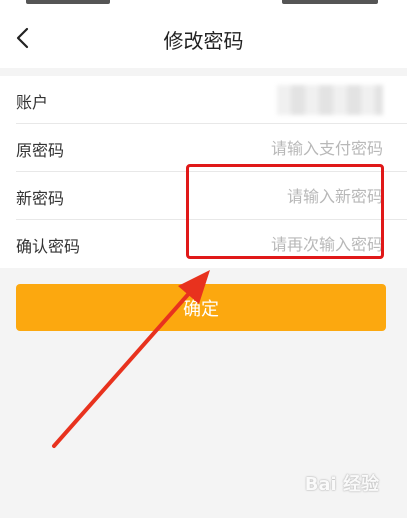  What do you see at coordinates (40, 198) in the screenshot?
I see `new-password-label: 新密码` at bounding box center [40, 198].